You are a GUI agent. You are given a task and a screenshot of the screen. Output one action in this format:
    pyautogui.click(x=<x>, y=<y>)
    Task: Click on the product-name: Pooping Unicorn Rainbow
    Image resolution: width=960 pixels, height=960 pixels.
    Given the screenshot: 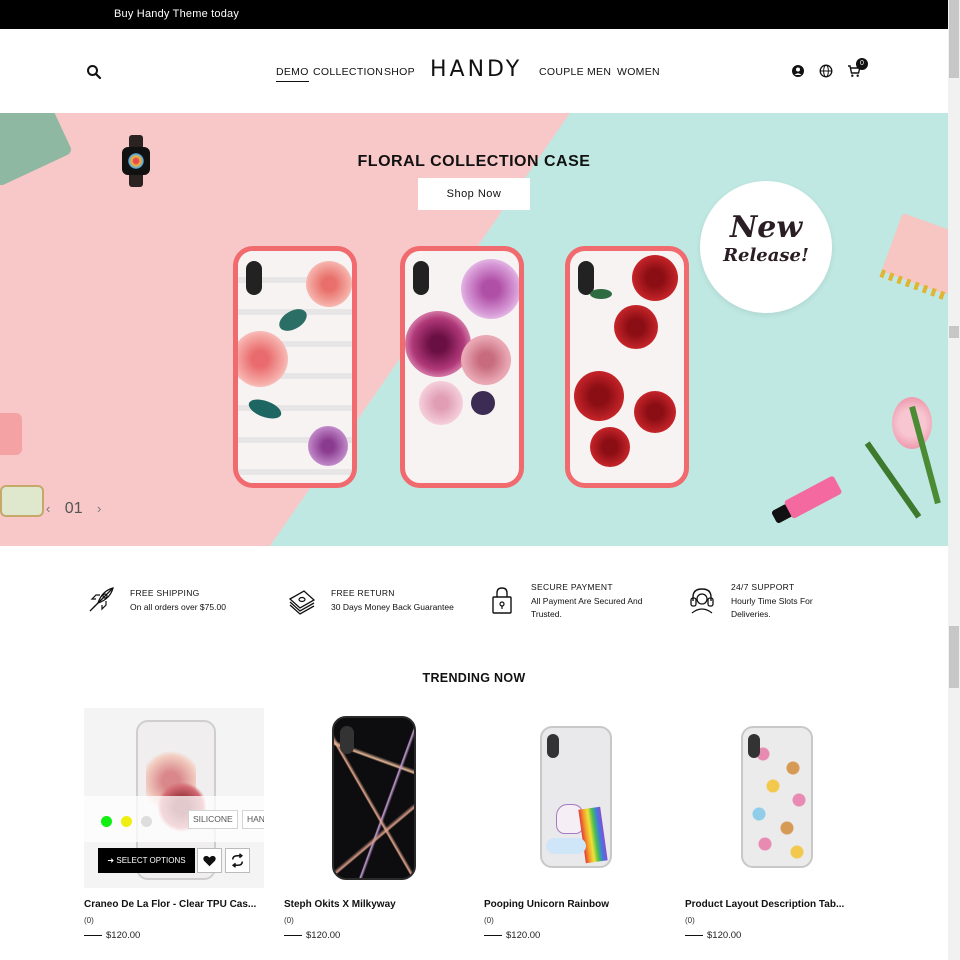 What is the action you would take?
    pyautogui.click(x=546, y=904)
    